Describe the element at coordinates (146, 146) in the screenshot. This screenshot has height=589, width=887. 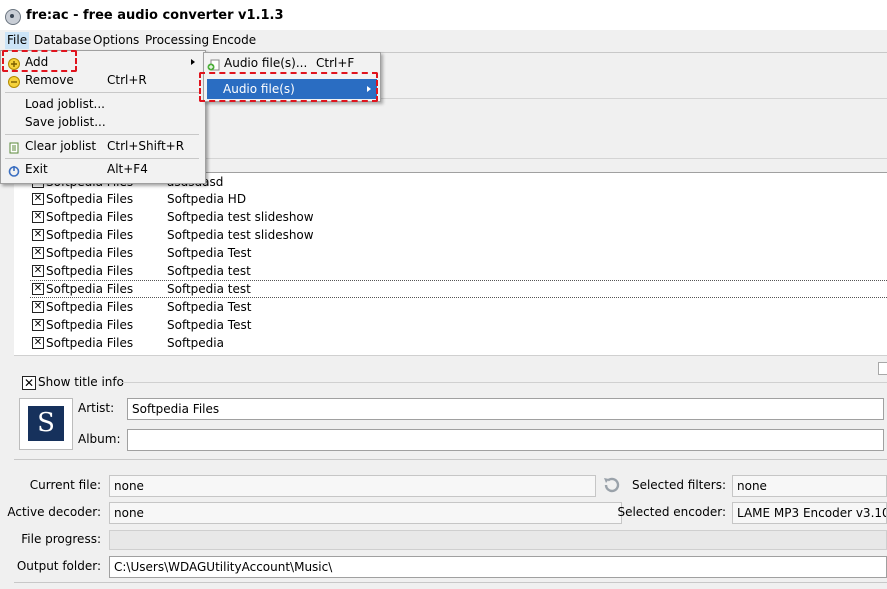
I see `menu-item-shortcut: Ctrl+Shift+R` at that location.